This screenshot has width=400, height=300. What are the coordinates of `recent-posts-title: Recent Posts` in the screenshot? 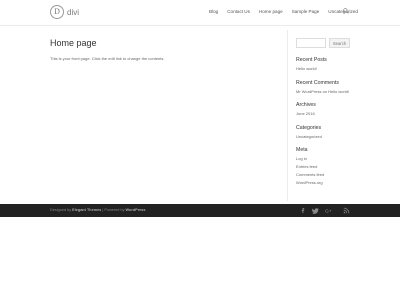 It's located at (311, 60).